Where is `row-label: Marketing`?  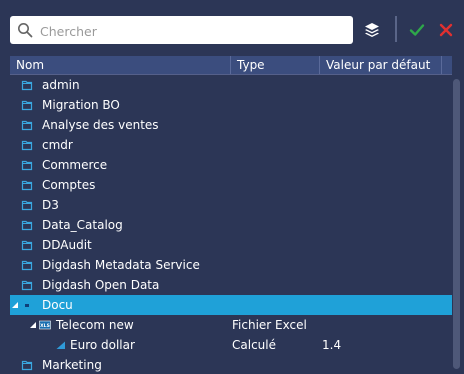 row-label: Marketing is located at coordinates (72, 365).